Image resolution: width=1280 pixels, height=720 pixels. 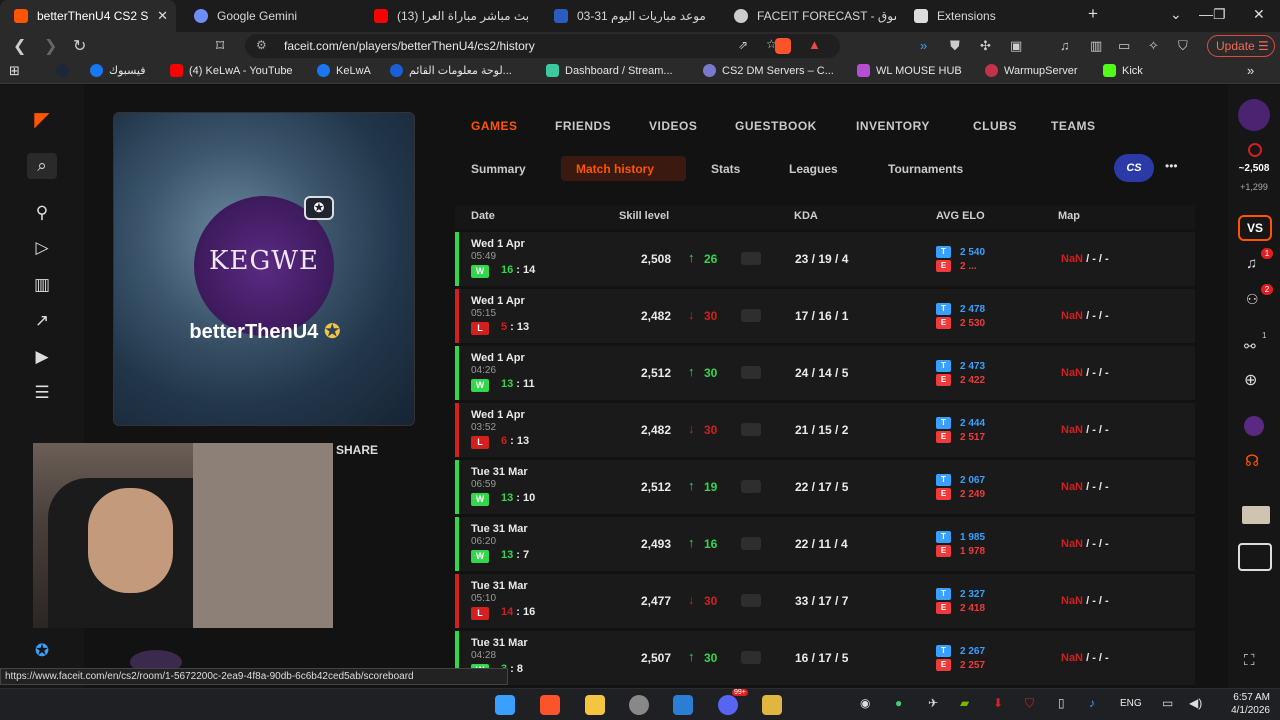 What do you see at coordinates (220, 46) in the screenshot?
I see `bookmark-icon: ⌑` at bounding box center [220, 46].